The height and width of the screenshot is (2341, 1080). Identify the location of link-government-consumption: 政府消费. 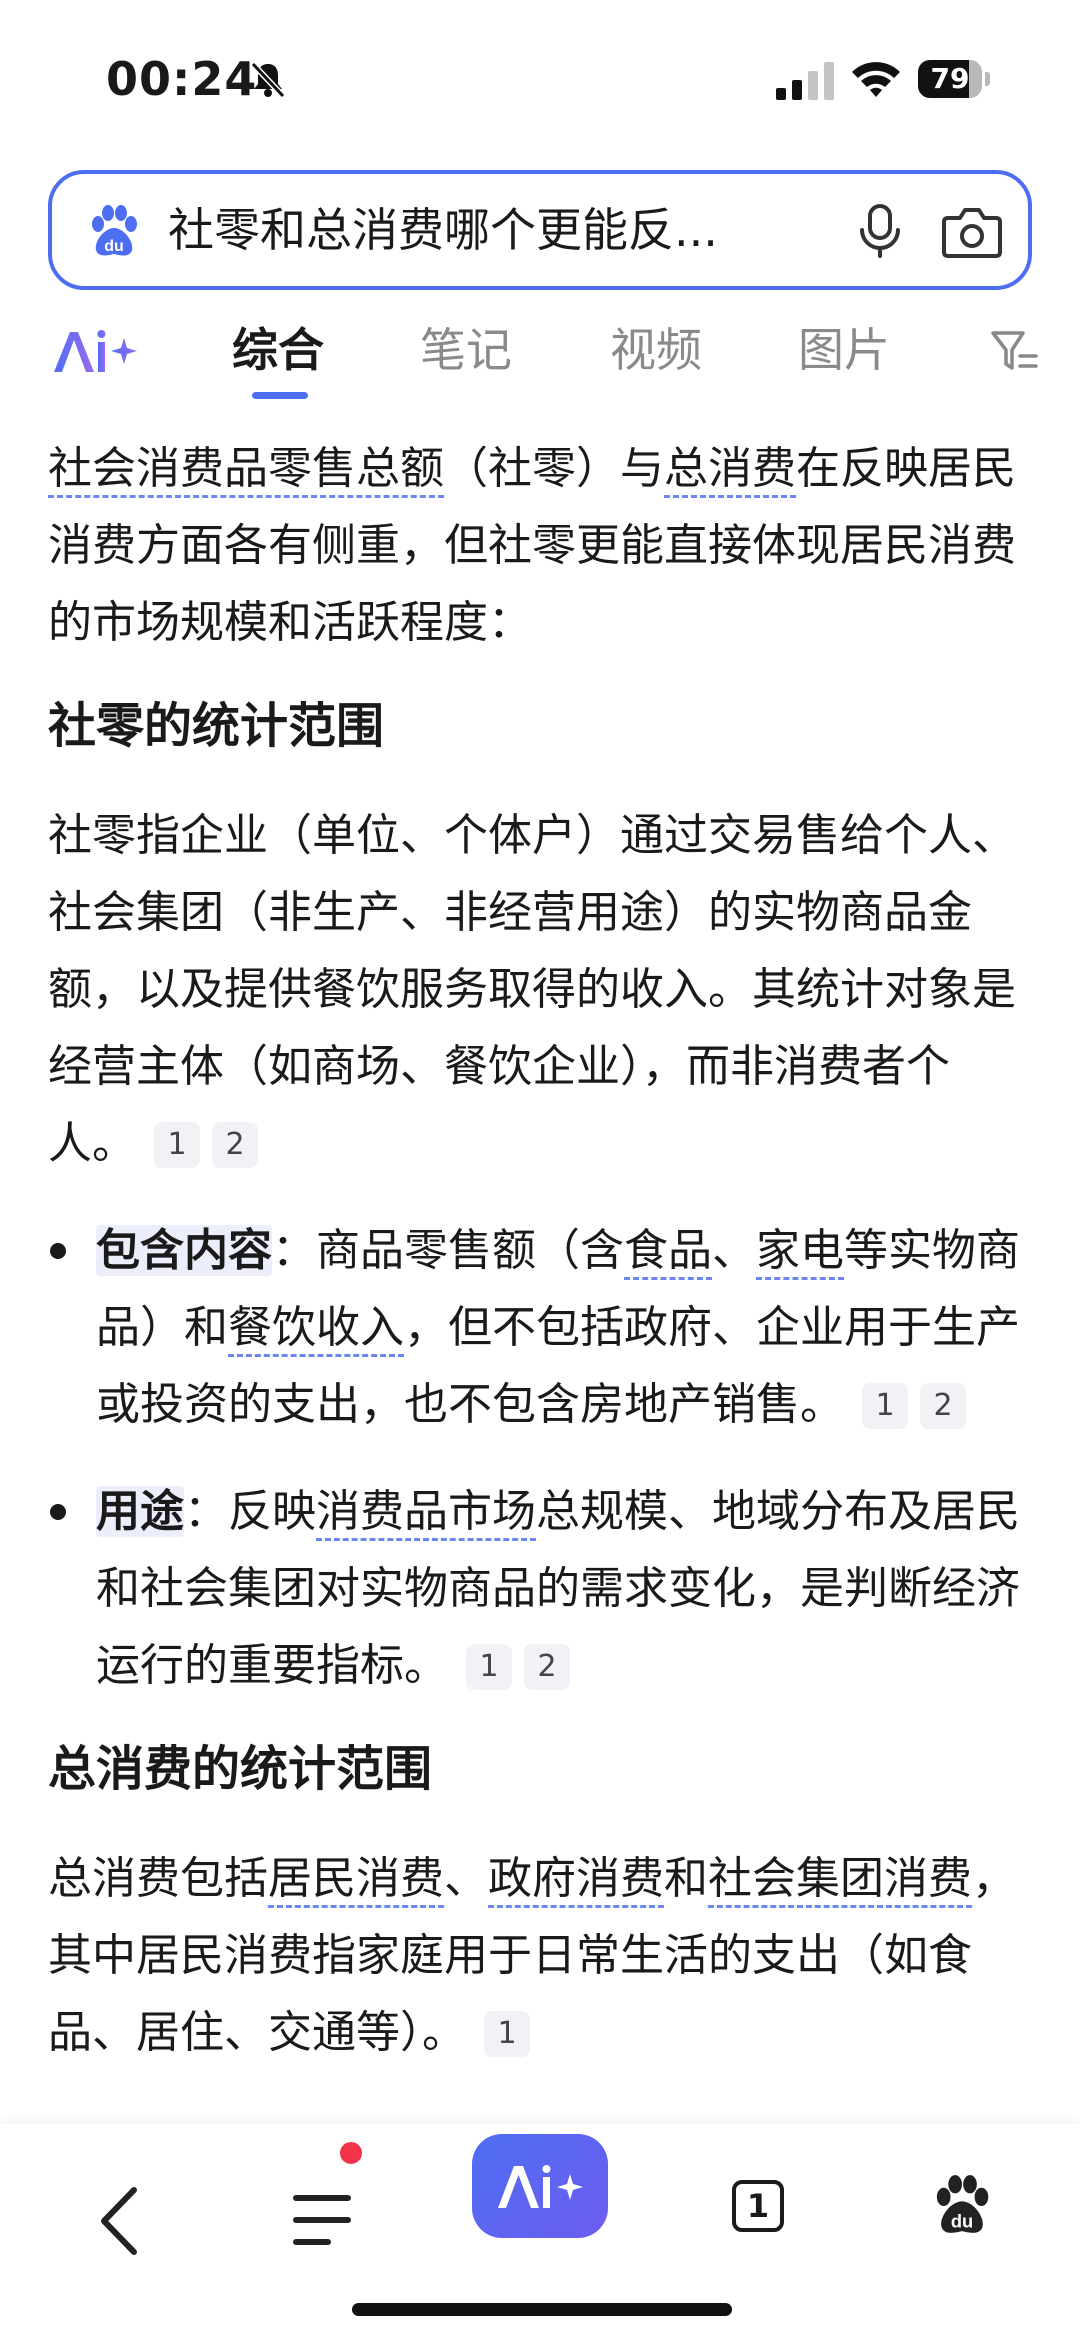
(576, 1880).